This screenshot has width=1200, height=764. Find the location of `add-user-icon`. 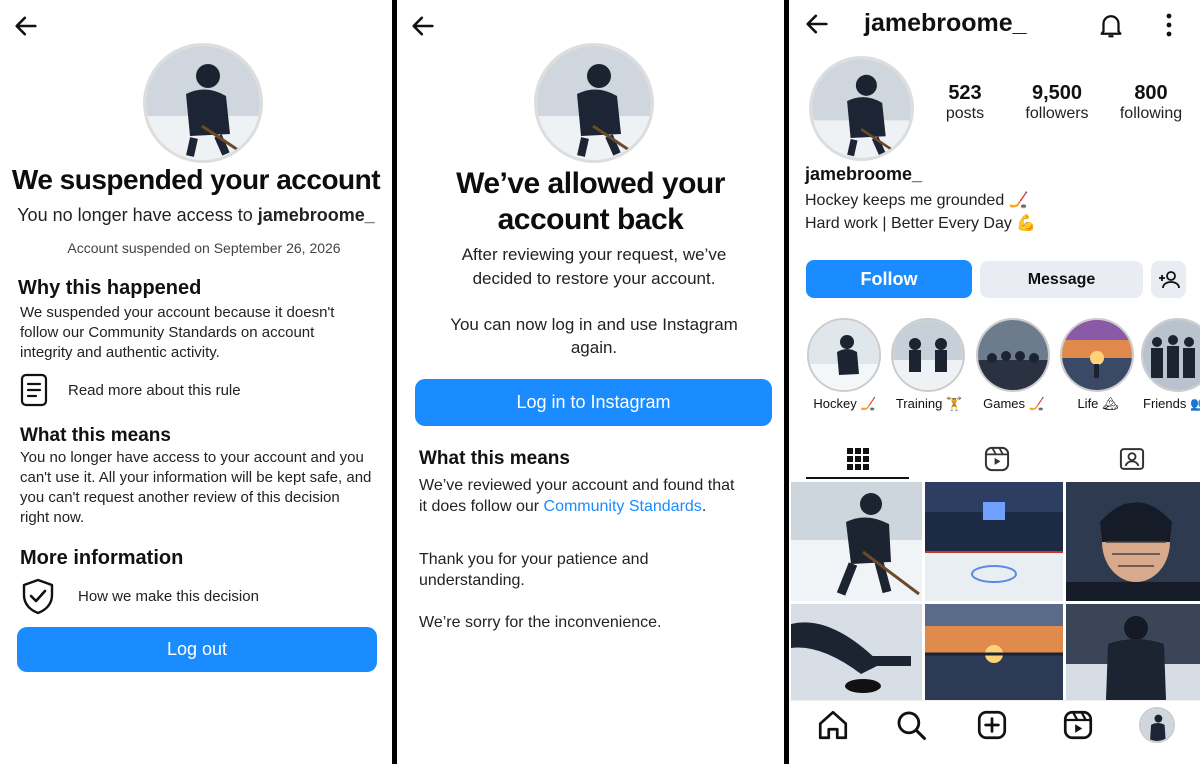

add-user-icon is located at coordinates (1169, 279).